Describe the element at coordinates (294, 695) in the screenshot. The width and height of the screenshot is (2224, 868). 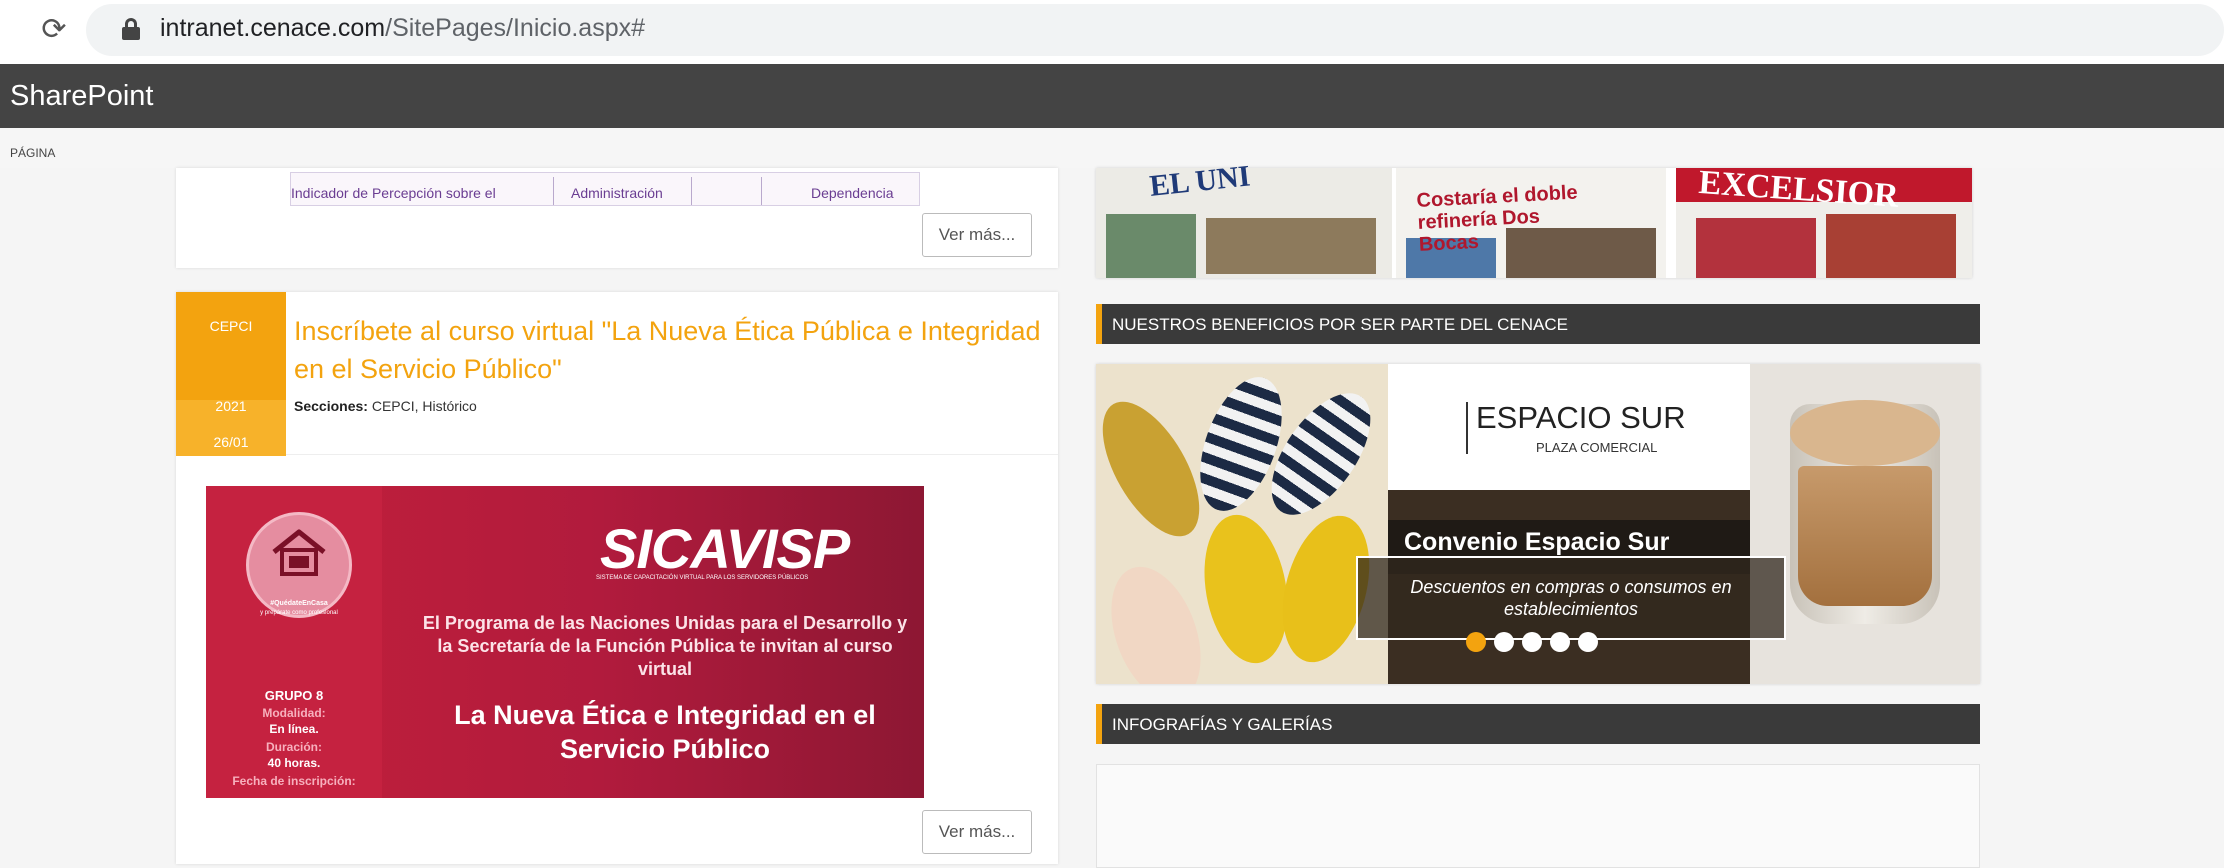
I see `banner-grupo: GRUPO 8` at that location.